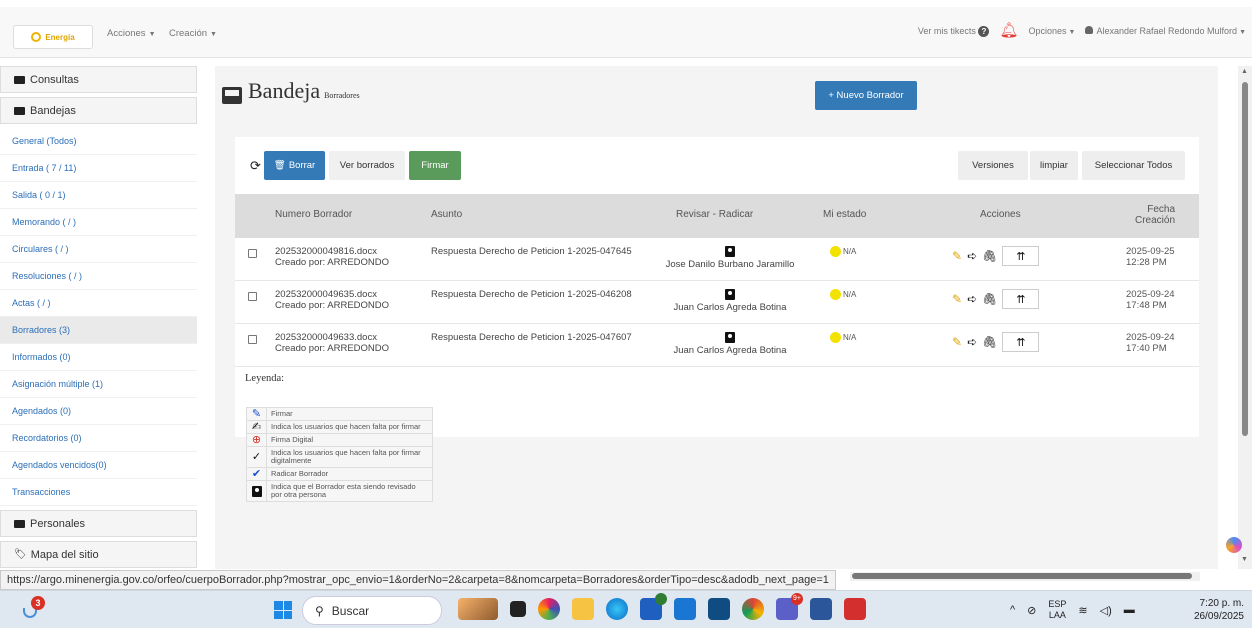 This screenshot has width=1252, height=628. What do you see at coordinates (866, 95) in the screenshot?
I see `new-draft-button: + Nuevo Borrador` at bounding box center [866, 95].